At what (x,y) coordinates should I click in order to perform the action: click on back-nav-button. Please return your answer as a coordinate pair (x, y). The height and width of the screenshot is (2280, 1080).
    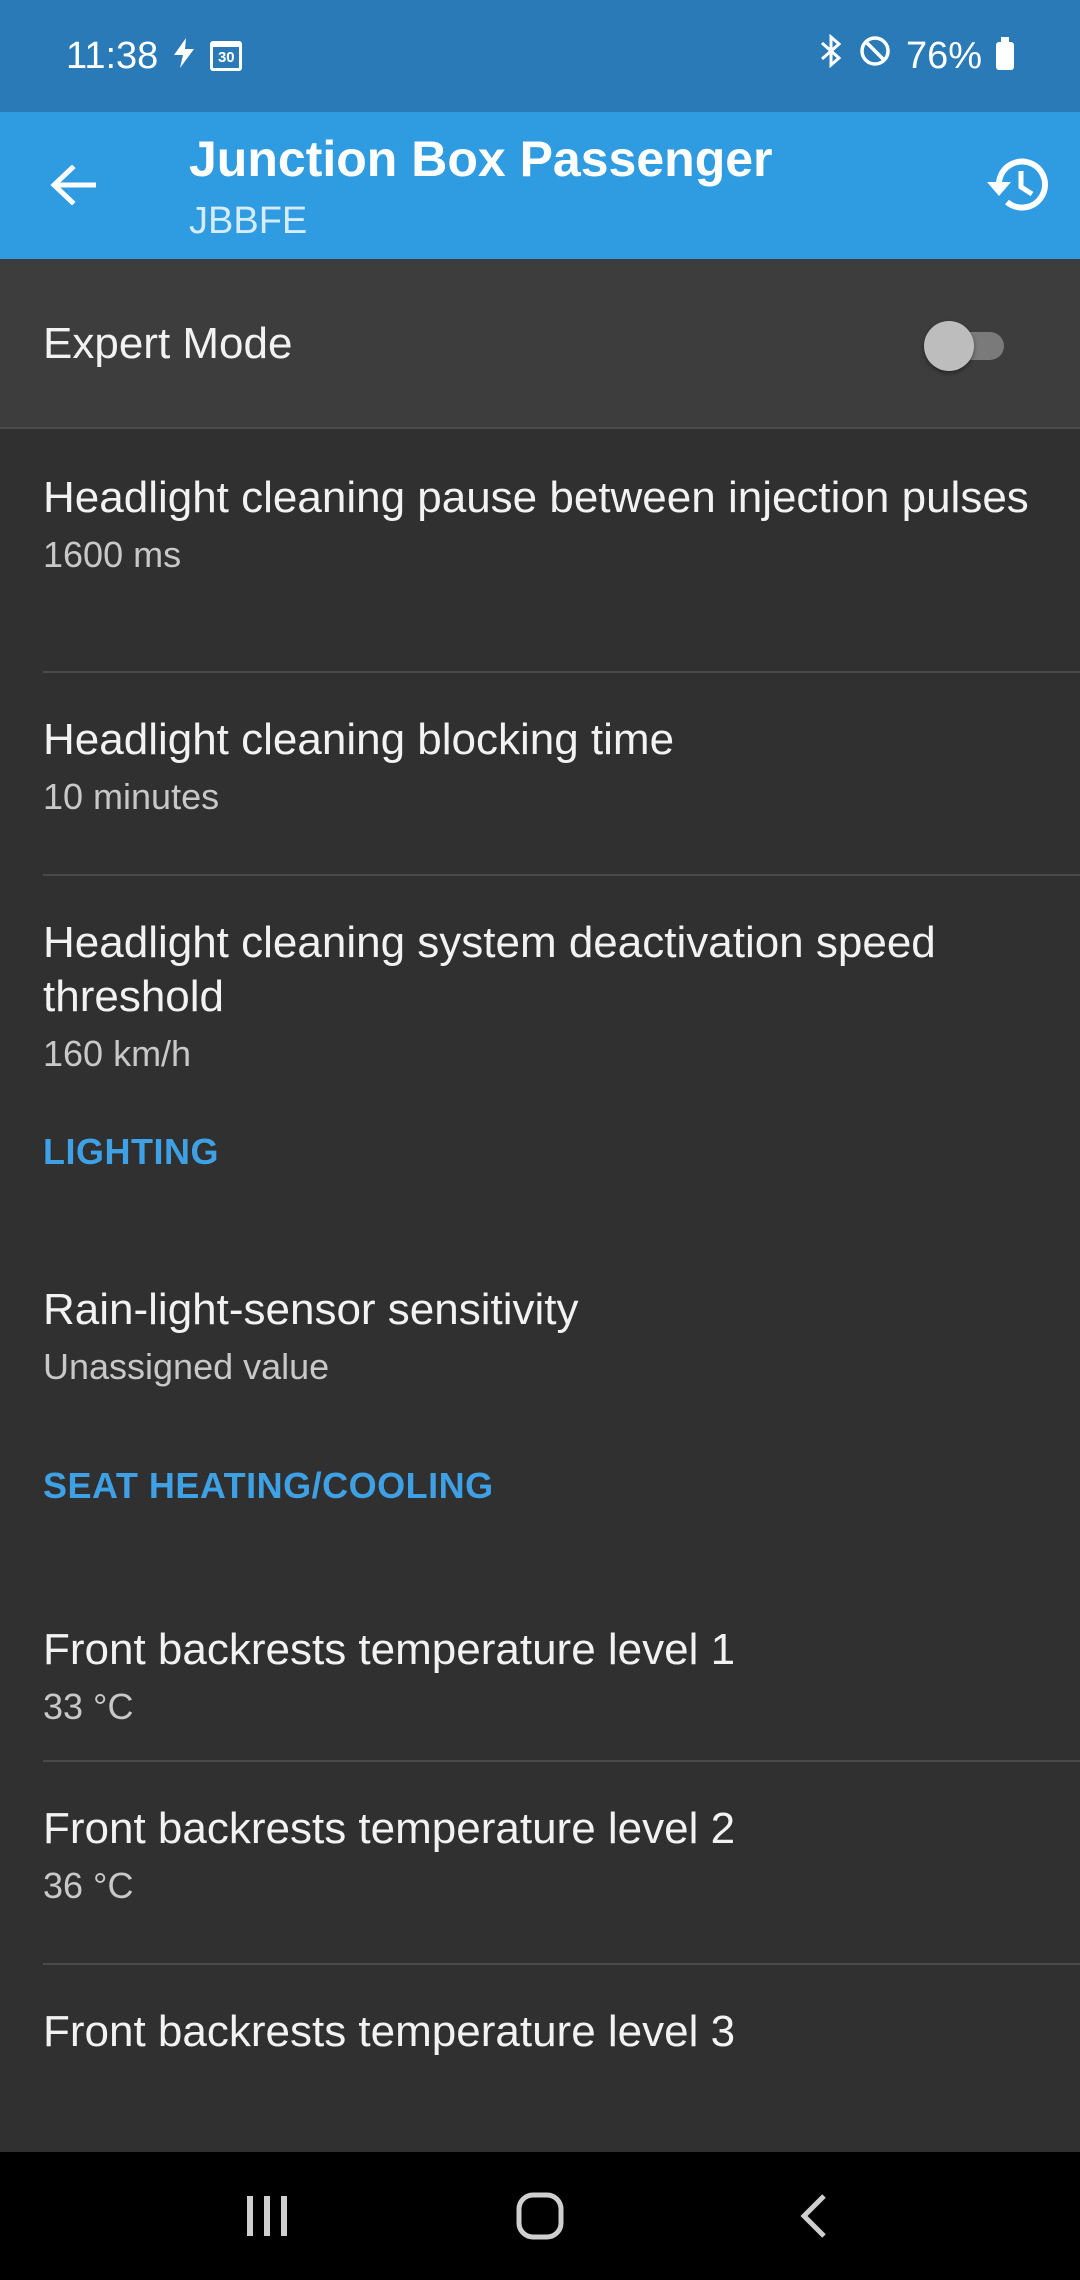
    Looking at the image, I should click on (813, 2216).